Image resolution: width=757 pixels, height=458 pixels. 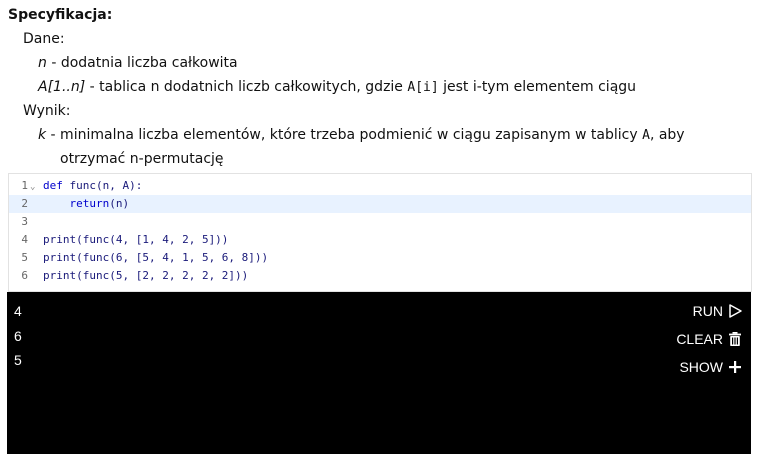 What do you see at coordinates (18, 360) in the screenshot?
I see `output-line: 5` at bounding box center [18, 360].